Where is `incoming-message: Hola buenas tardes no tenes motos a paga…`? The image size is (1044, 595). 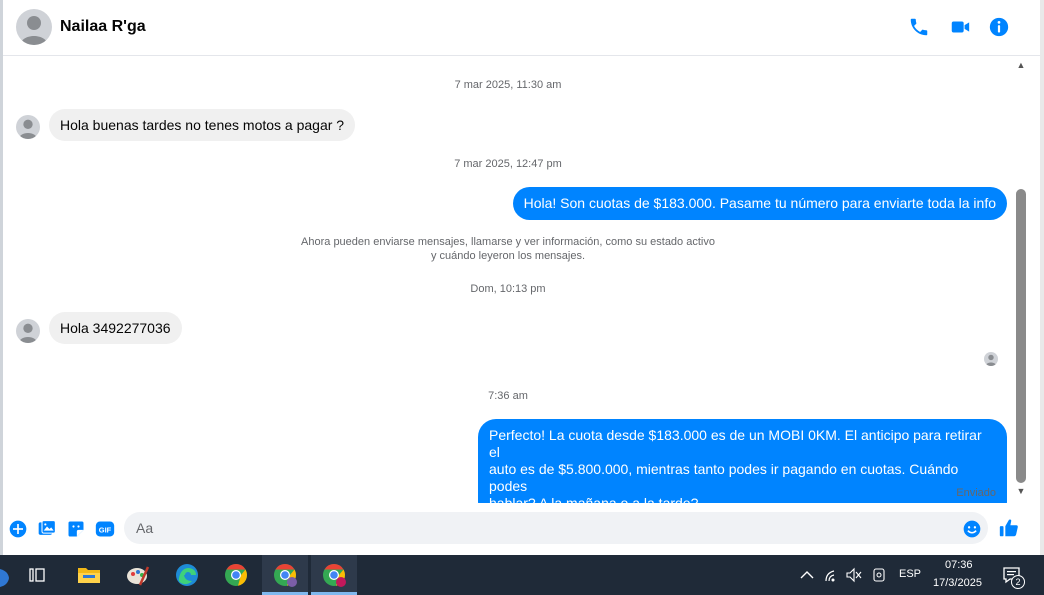
incoming-message: Hola buenas tardes no tenes motos a paga… is located at coordinates (202, 125).